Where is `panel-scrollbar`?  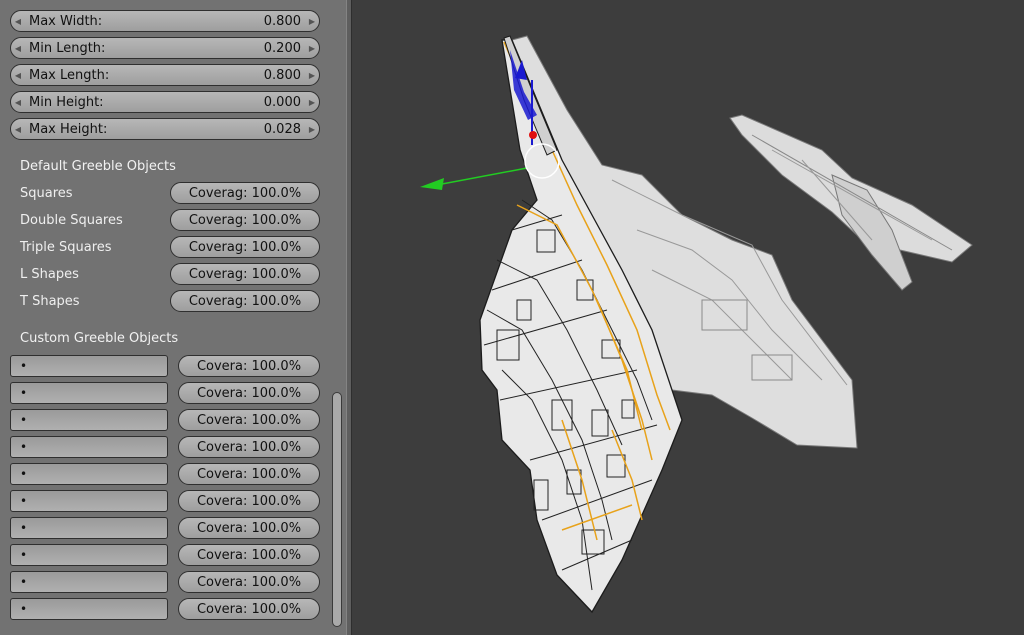 panel-scrollbar is located at coordinates (337, 509).